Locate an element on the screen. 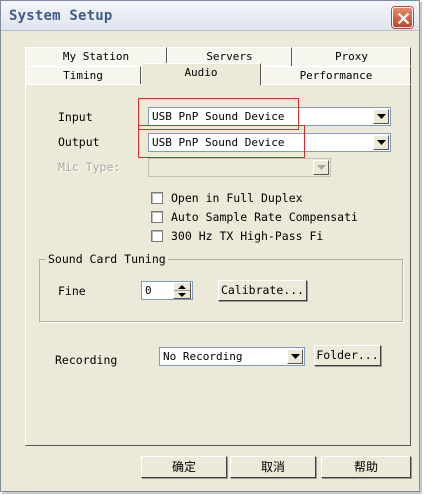 Image resolution: width=443 pixels, height=495 pixels. close-button is located at coordinates (402, 17).